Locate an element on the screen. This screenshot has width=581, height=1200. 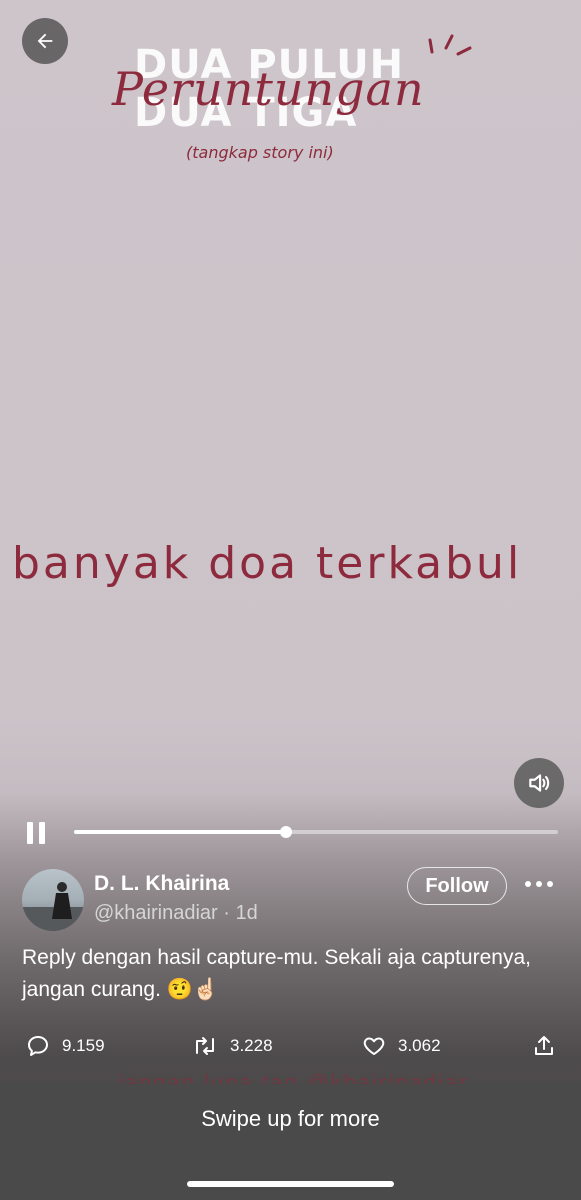
share-button is located at coordinates (550, 1046).